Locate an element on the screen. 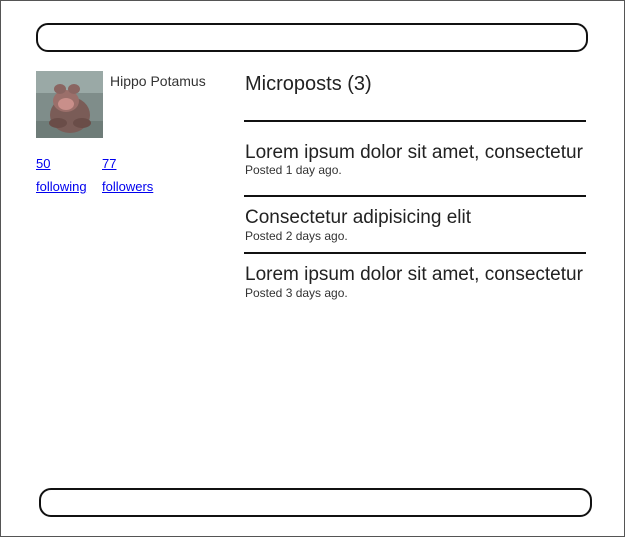  following-label-link: following is located at coordinates (61, 186).